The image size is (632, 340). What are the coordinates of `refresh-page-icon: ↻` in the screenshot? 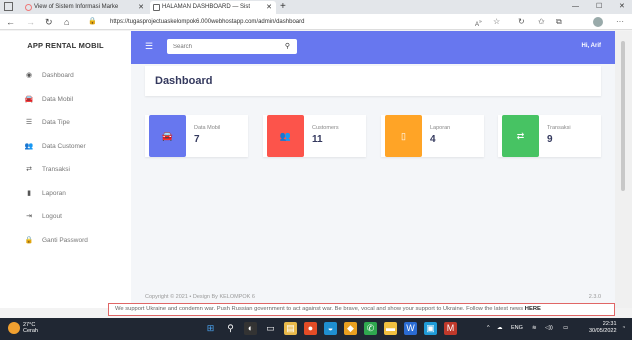 It's located at (521, 22).